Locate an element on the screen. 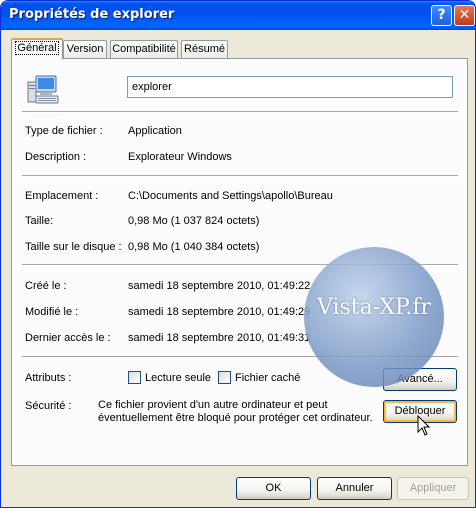 This screenshot has width=476, height=508. apply-button: Appliquer is located at coordinates (433, 488).